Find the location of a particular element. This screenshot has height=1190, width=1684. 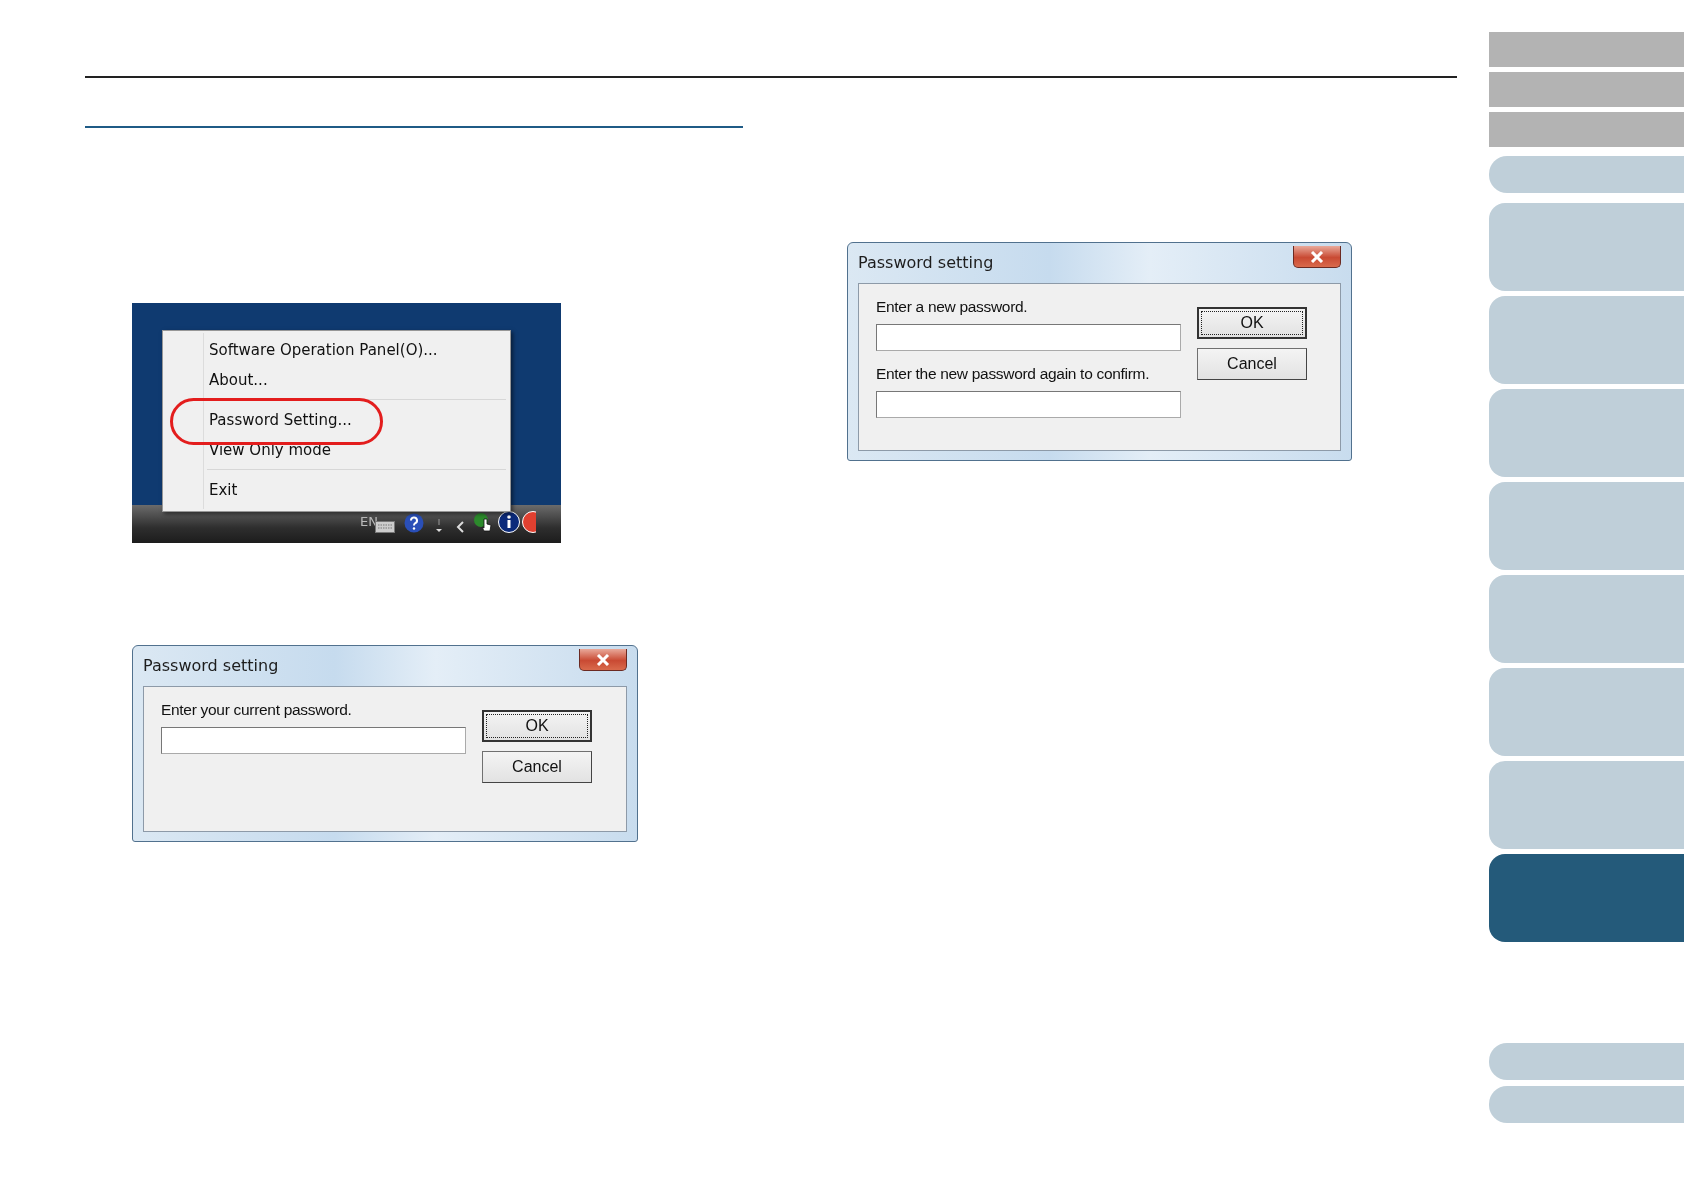

menu-item: Exit is located at coordinates (336, 490).